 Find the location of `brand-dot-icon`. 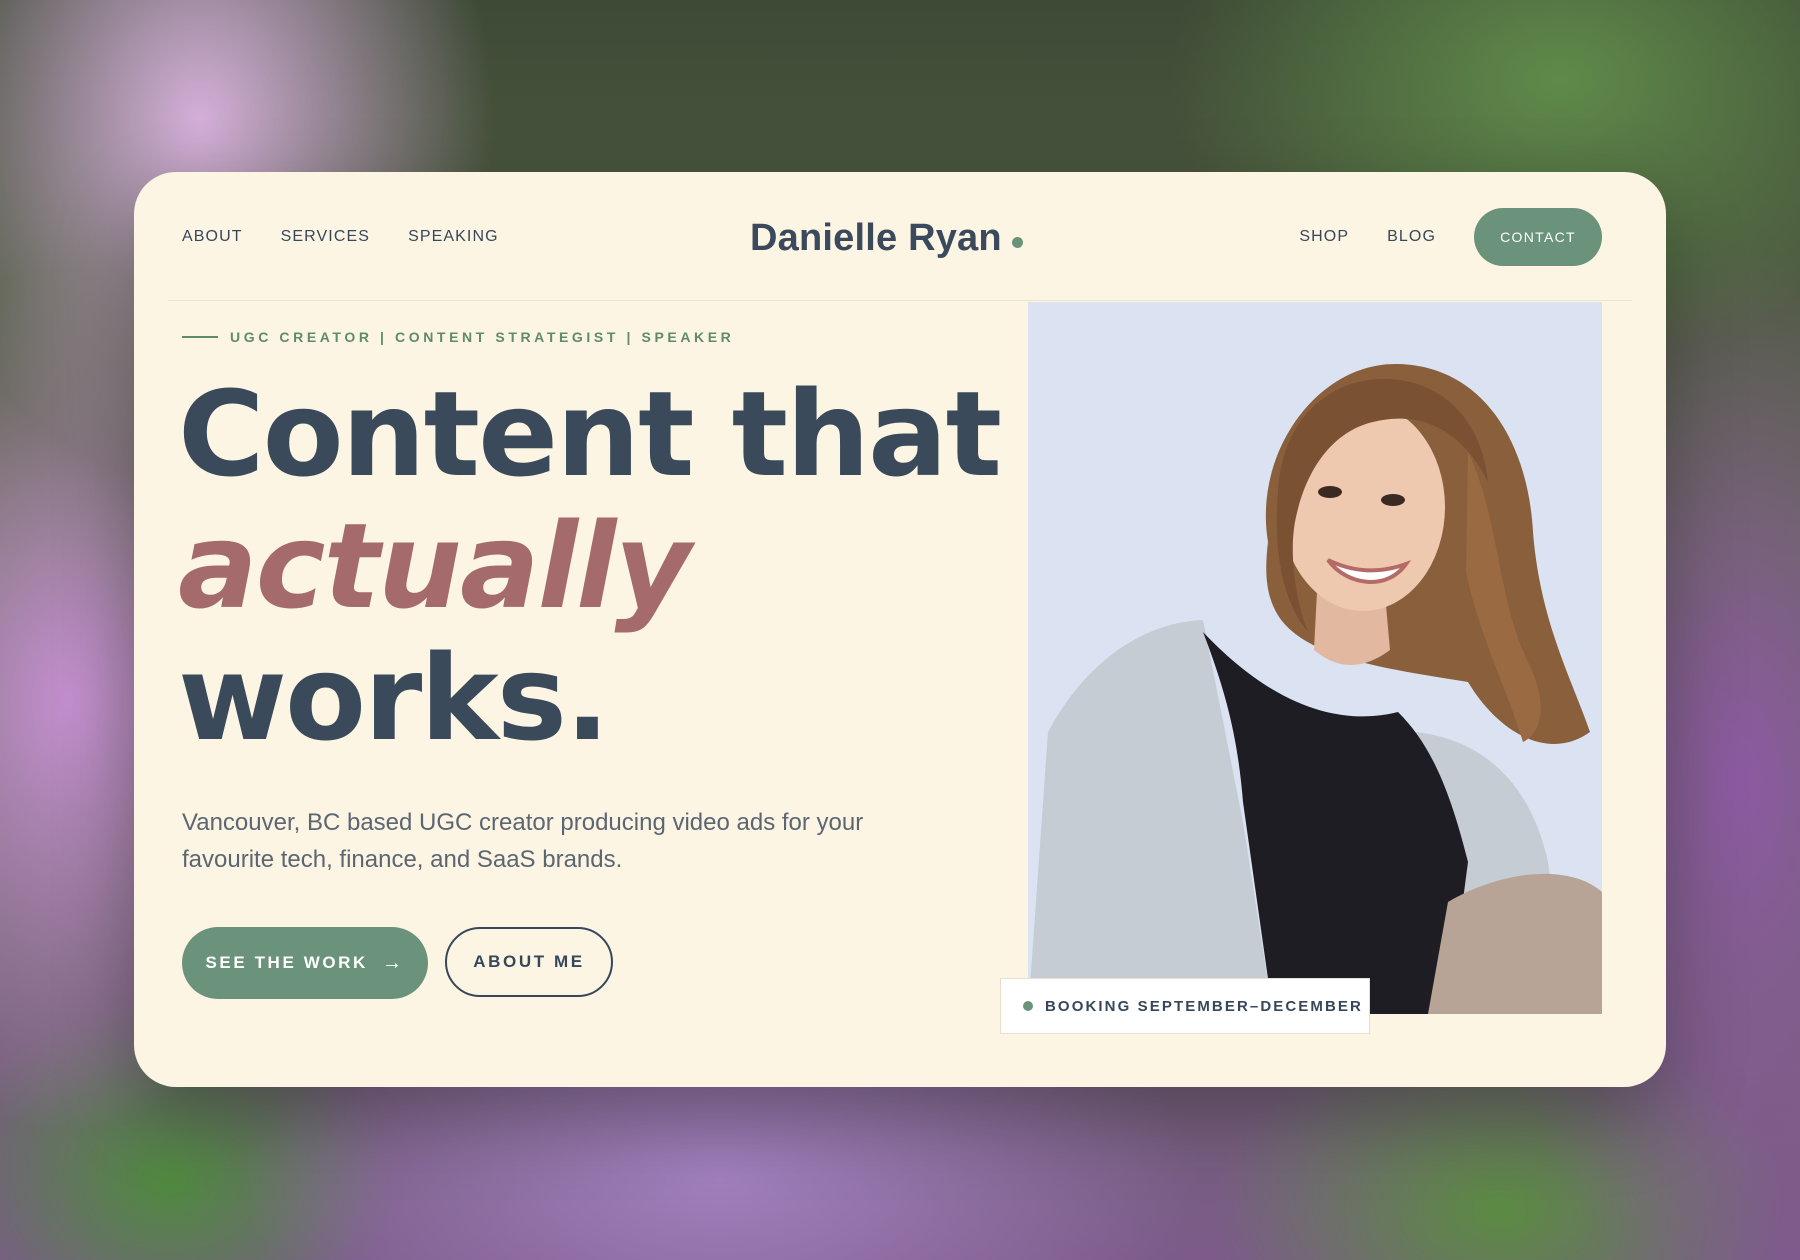

brand-dot-icon is located at coordinates (1017, 242).